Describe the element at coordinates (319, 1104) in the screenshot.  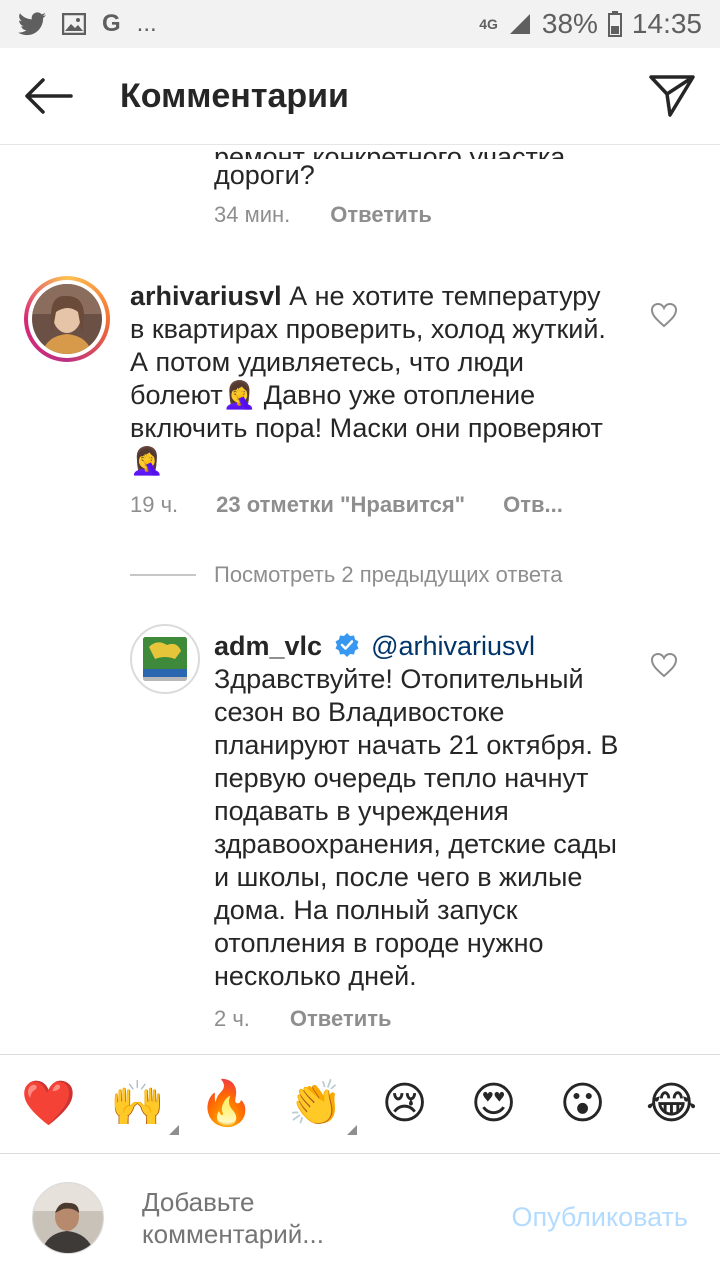
I see `emoji-clap-button: 👏` at that location.